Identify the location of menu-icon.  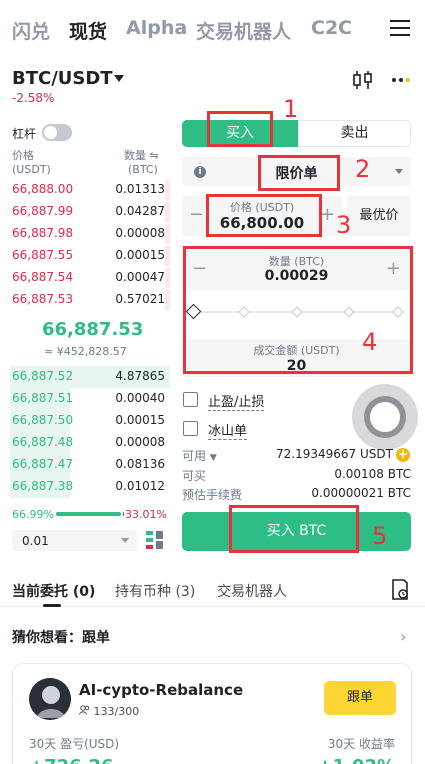
(400, 29).